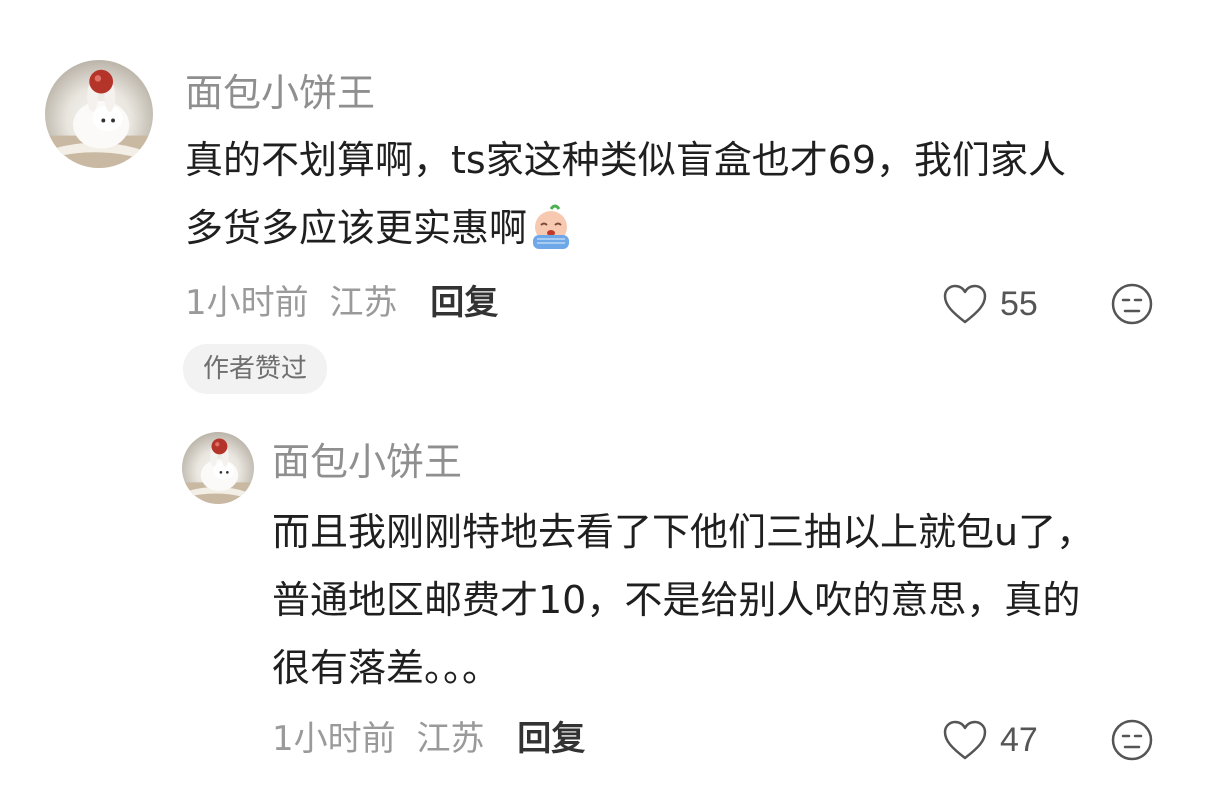 The width and height of the screenshot is (1220, 792). Describe the element at coordinates (990, 304) in the screenshot. I see `like-button: 55` at that location.